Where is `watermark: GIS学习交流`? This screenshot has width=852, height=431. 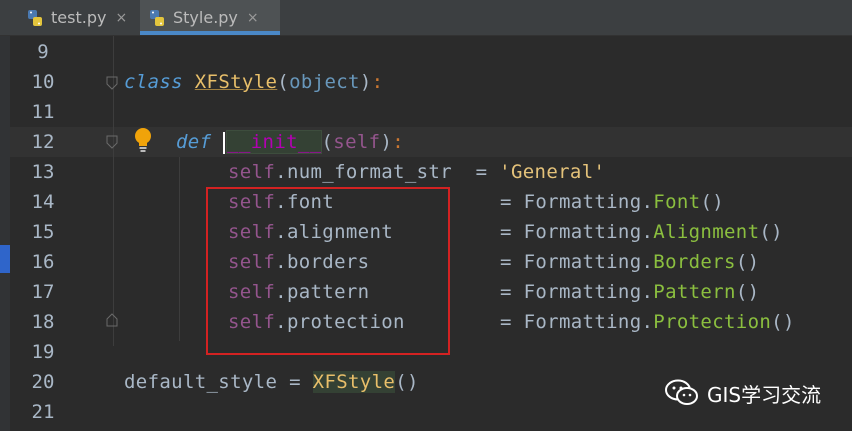 watermark: GIS学习交流 is located at coordinates (743, 393).